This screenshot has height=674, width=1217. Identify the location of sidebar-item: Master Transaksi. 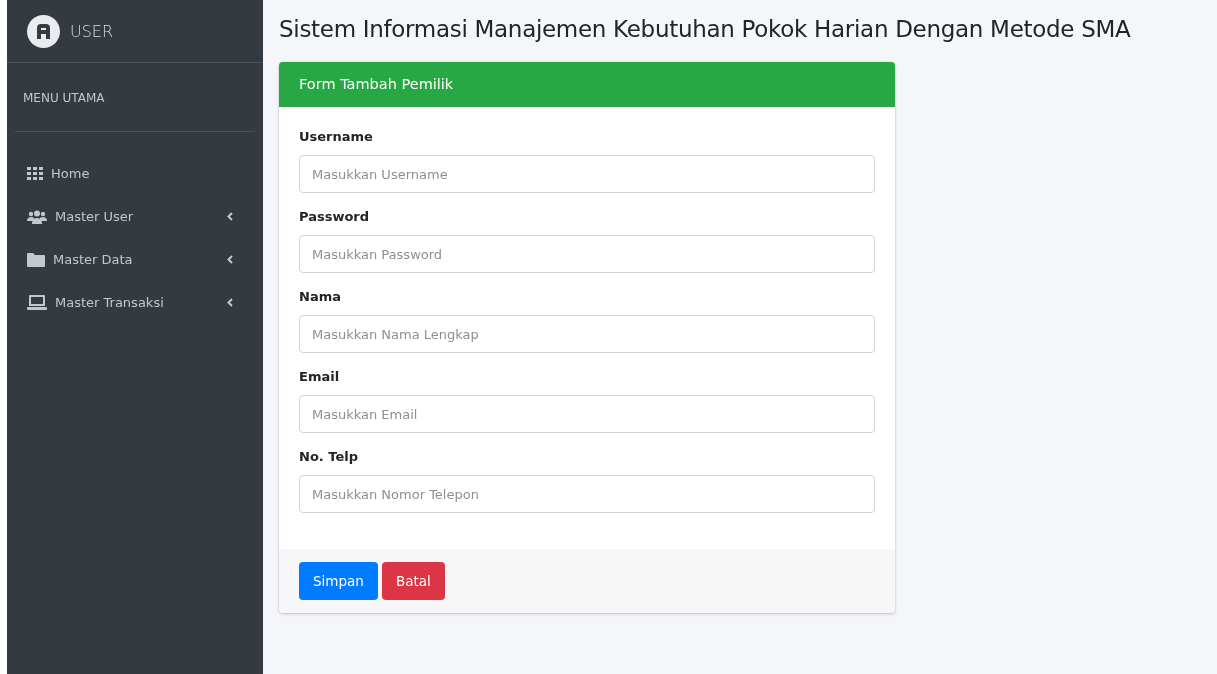
(120, 302).